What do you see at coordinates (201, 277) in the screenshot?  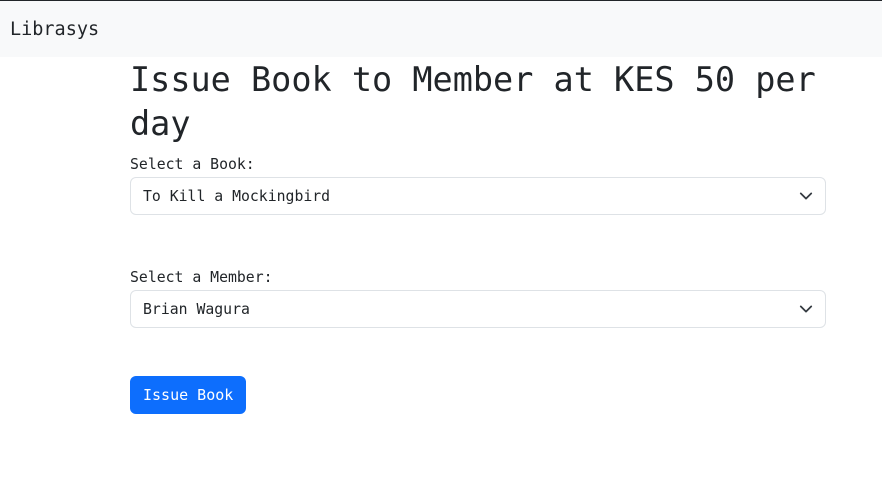 I see `member-label: Select a Member:` at bounding box center [201, 277].